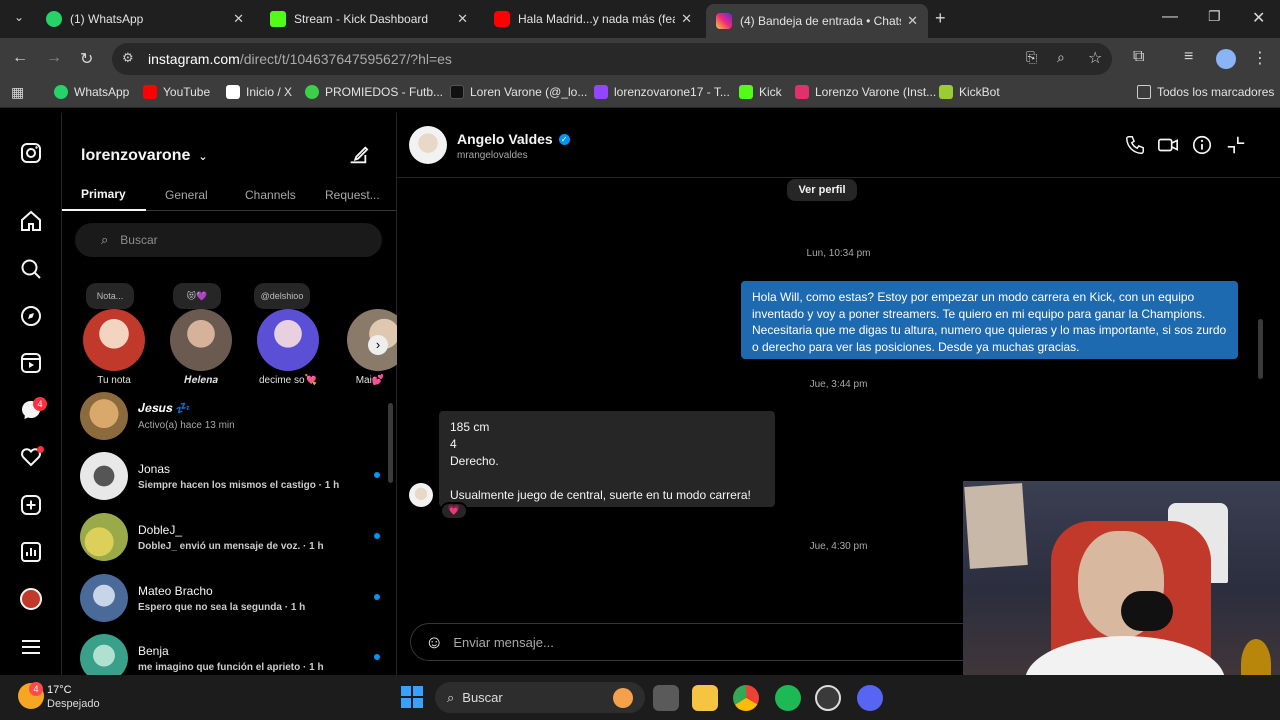  What do you see at coordinates (593, 19) in the screenshot?
I see `tab-youtube: Hala Madrid...y nada más (feat. ✕` at bounding box center [593, 19].